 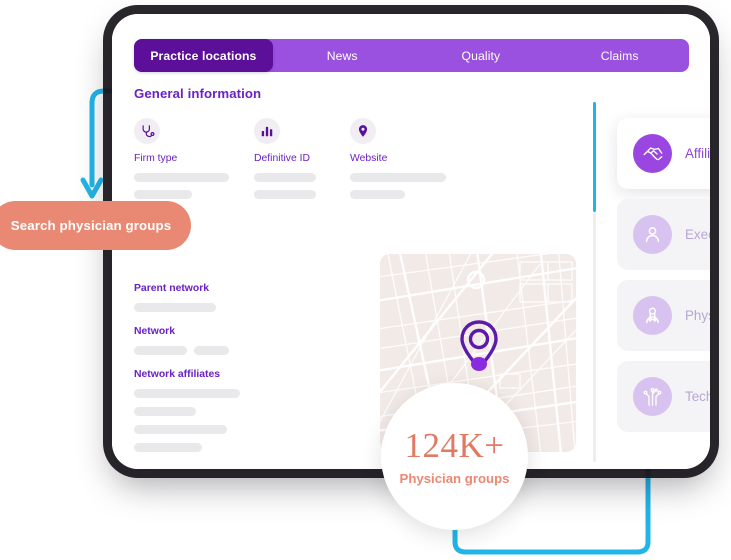 I want to click on stethoscope-icon, so click(x=147, y=131).